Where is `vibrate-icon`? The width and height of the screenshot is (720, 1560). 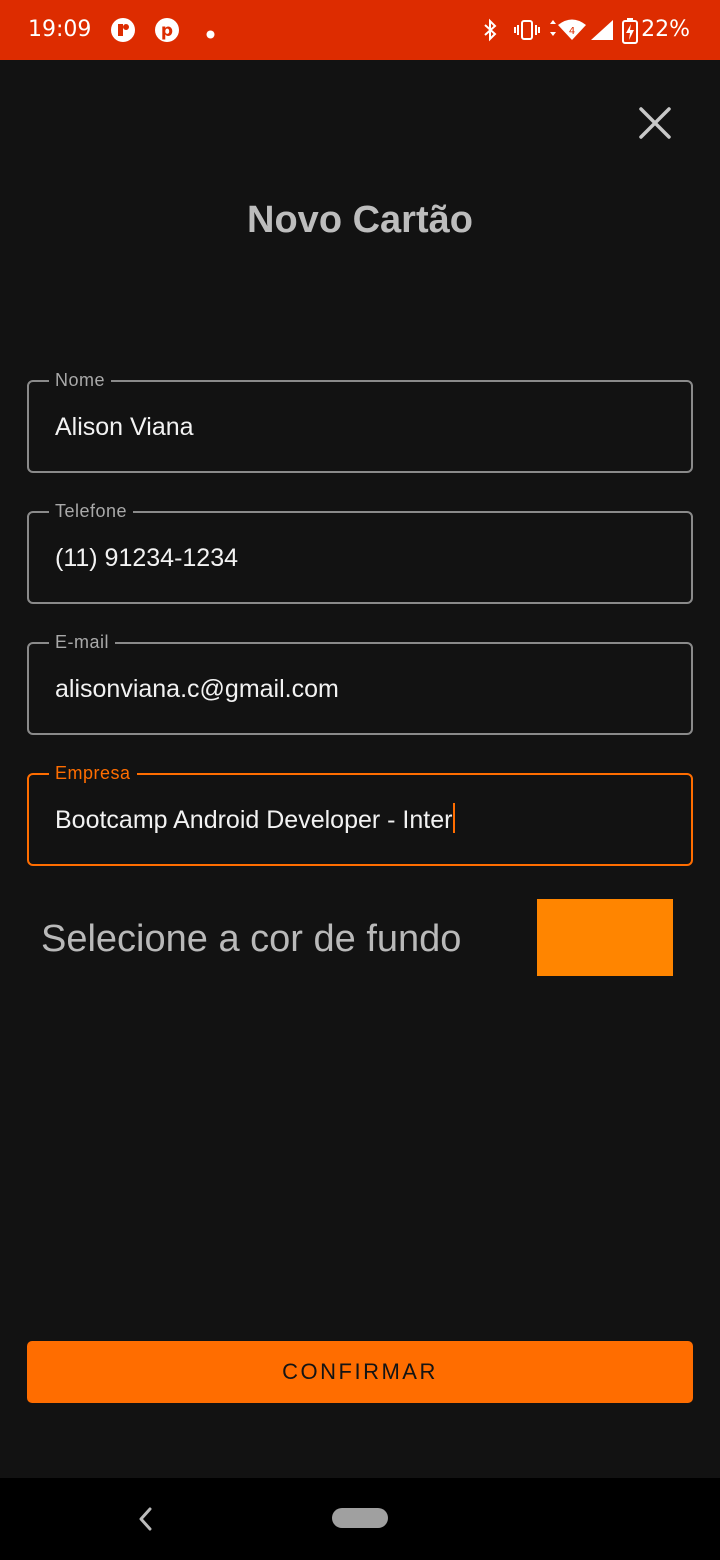
vibrate-icon is located at coordinates (527, 32).